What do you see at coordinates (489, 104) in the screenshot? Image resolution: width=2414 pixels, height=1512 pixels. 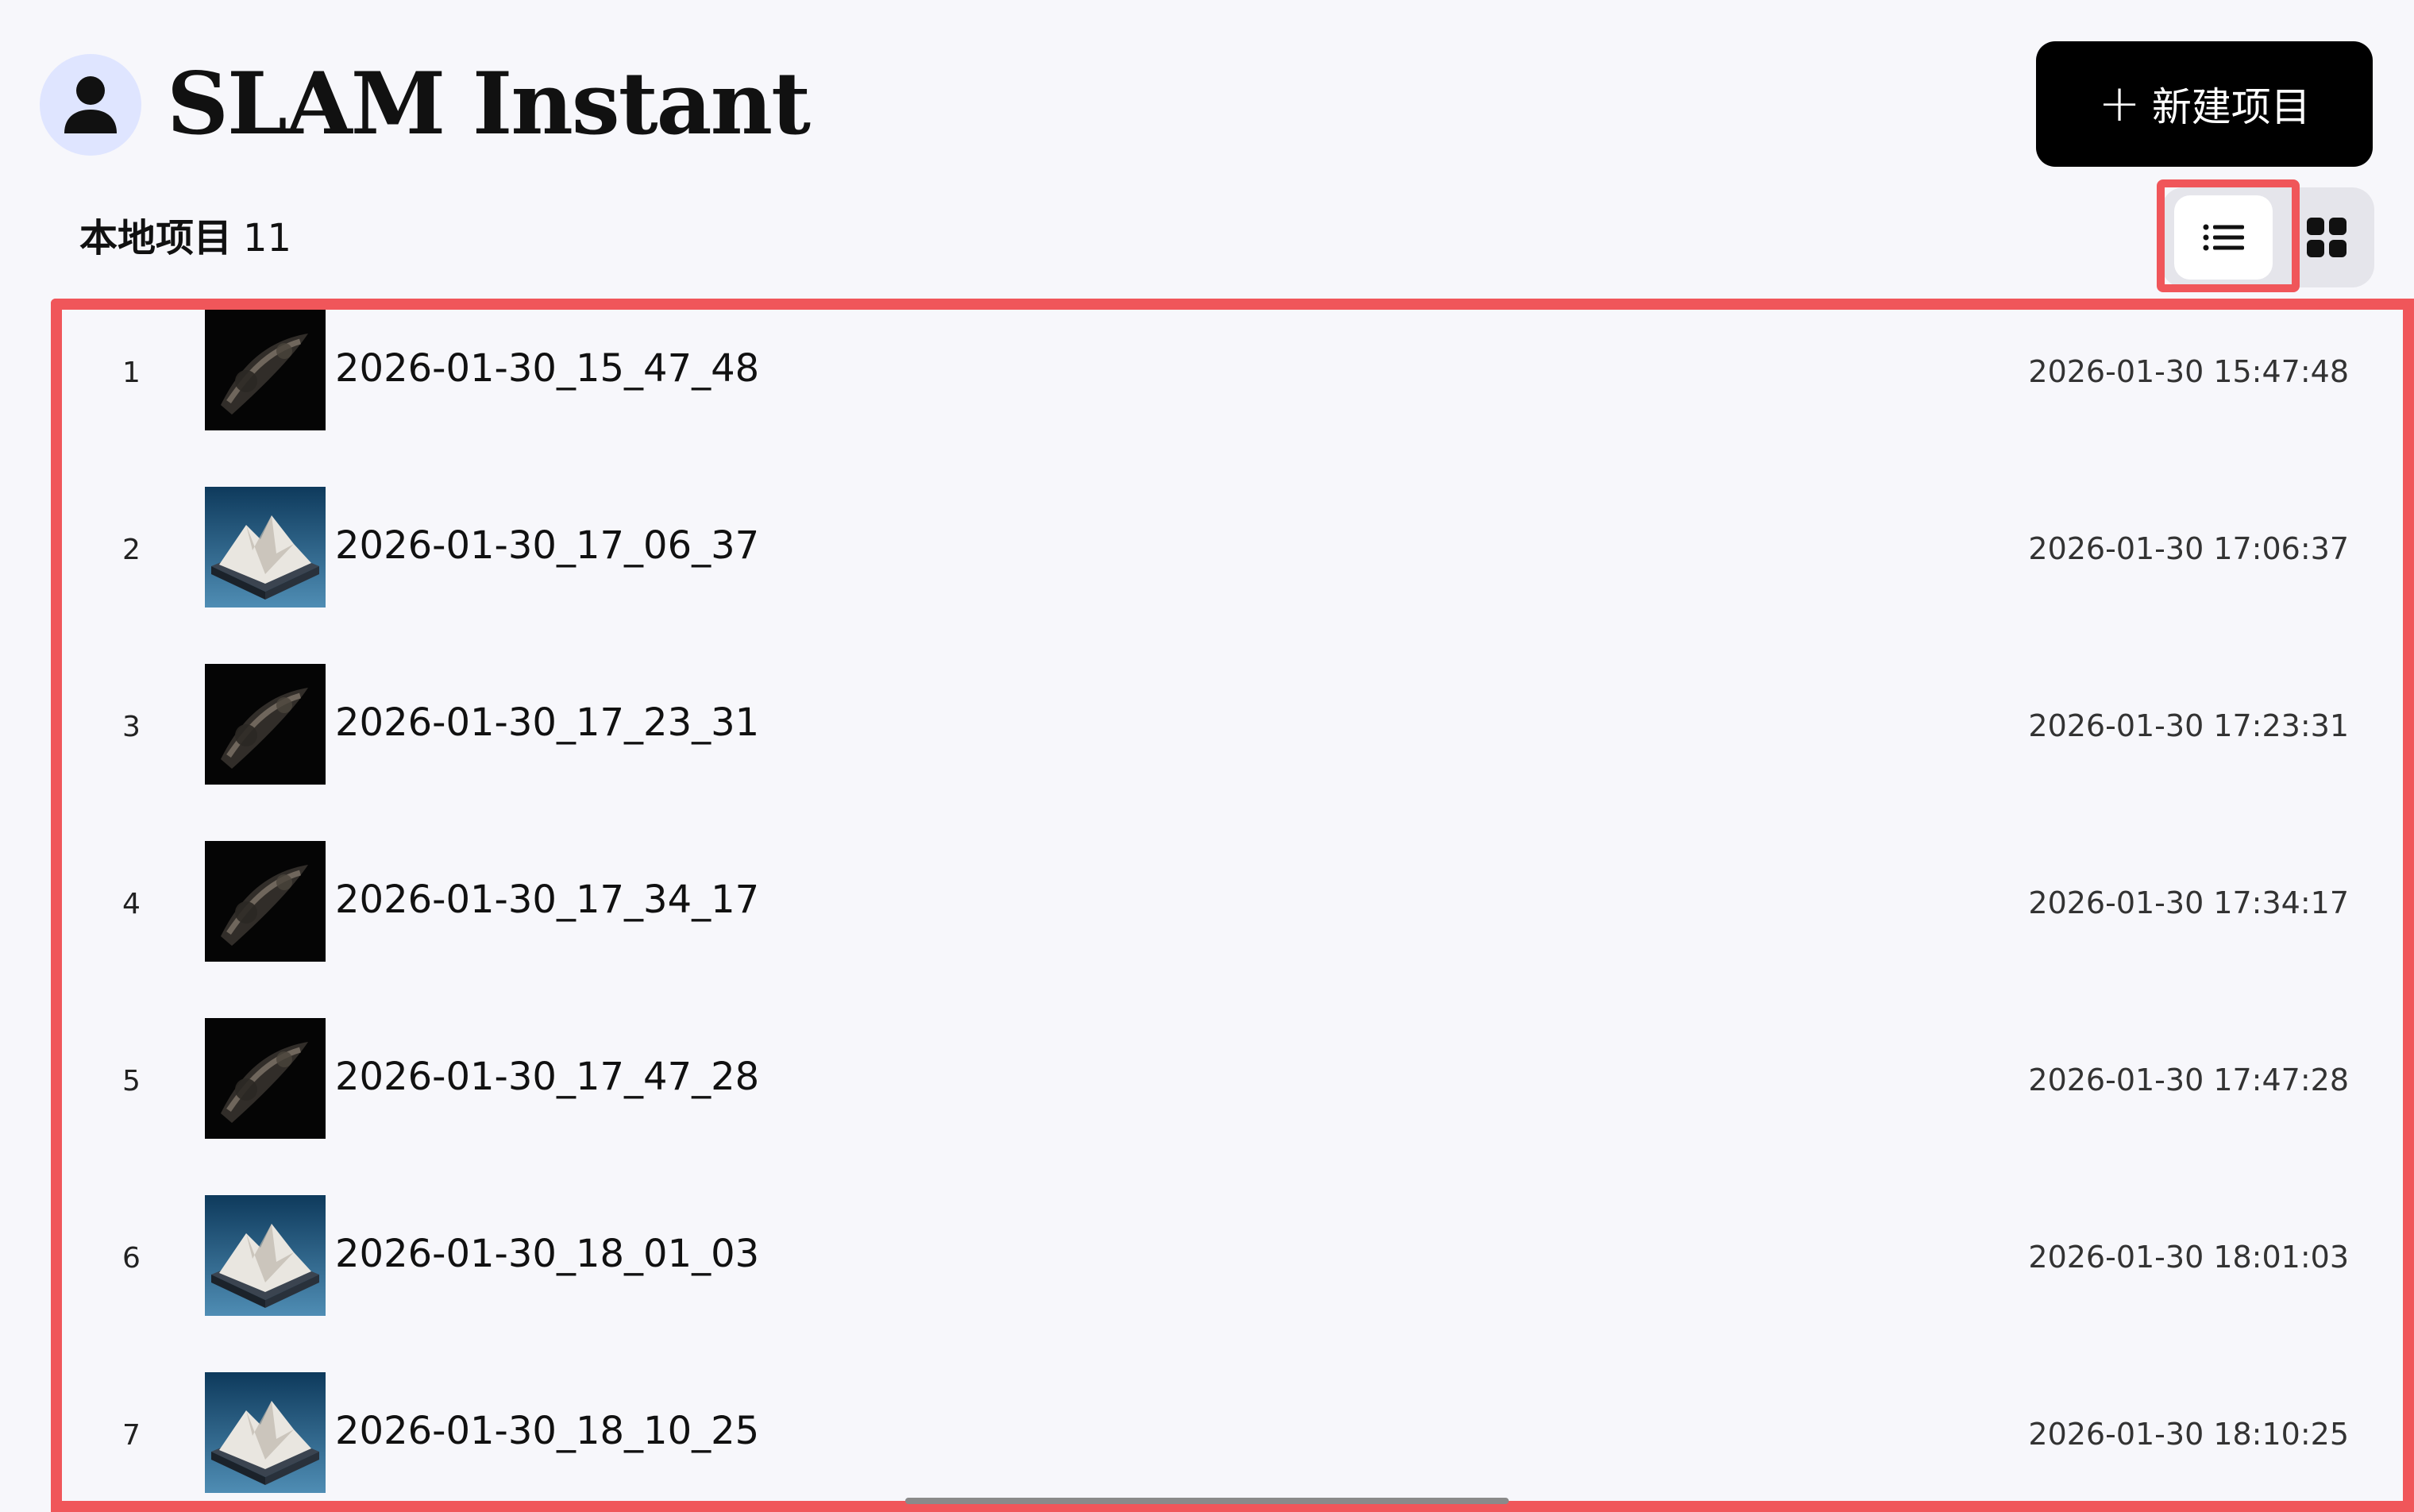 I see `app-title: SLAM Instant` at bounding box center [489, 104].